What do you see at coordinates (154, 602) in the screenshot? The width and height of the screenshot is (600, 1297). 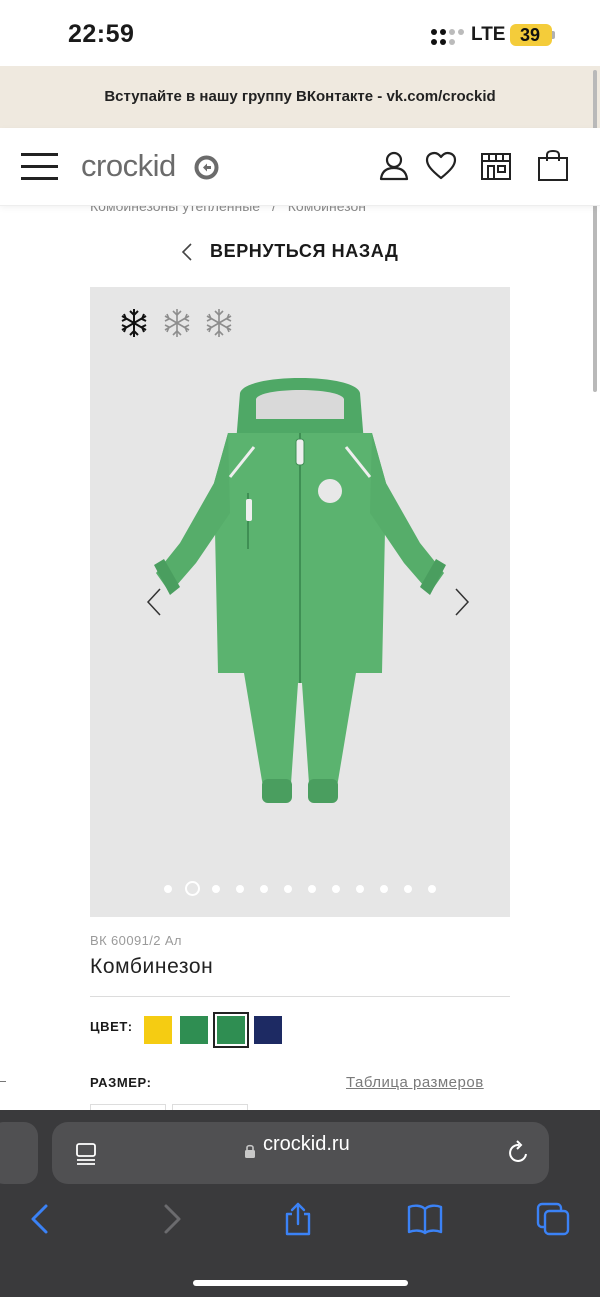 I see `gallery-prev-arrow` at bounding box center [154, 602].